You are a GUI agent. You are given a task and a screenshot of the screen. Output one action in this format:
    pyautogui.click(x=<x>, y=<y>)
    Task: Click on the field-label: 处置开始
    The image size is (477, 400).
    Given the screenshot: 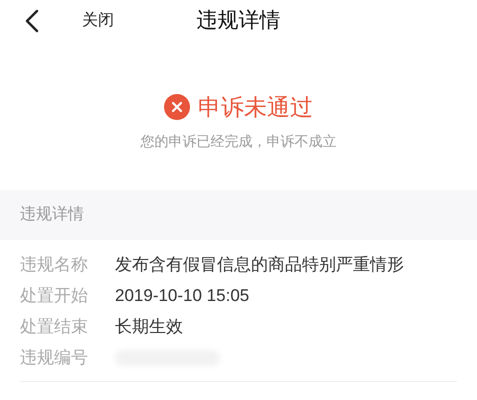 What is the action you would take?
    pyautogui.click(x=54, y=295)
    